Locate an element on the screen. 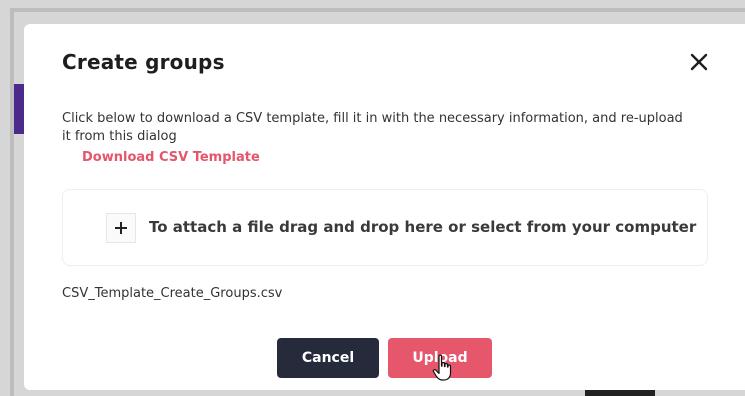  backdrop-frame-top is located at coordinates (377, 10).